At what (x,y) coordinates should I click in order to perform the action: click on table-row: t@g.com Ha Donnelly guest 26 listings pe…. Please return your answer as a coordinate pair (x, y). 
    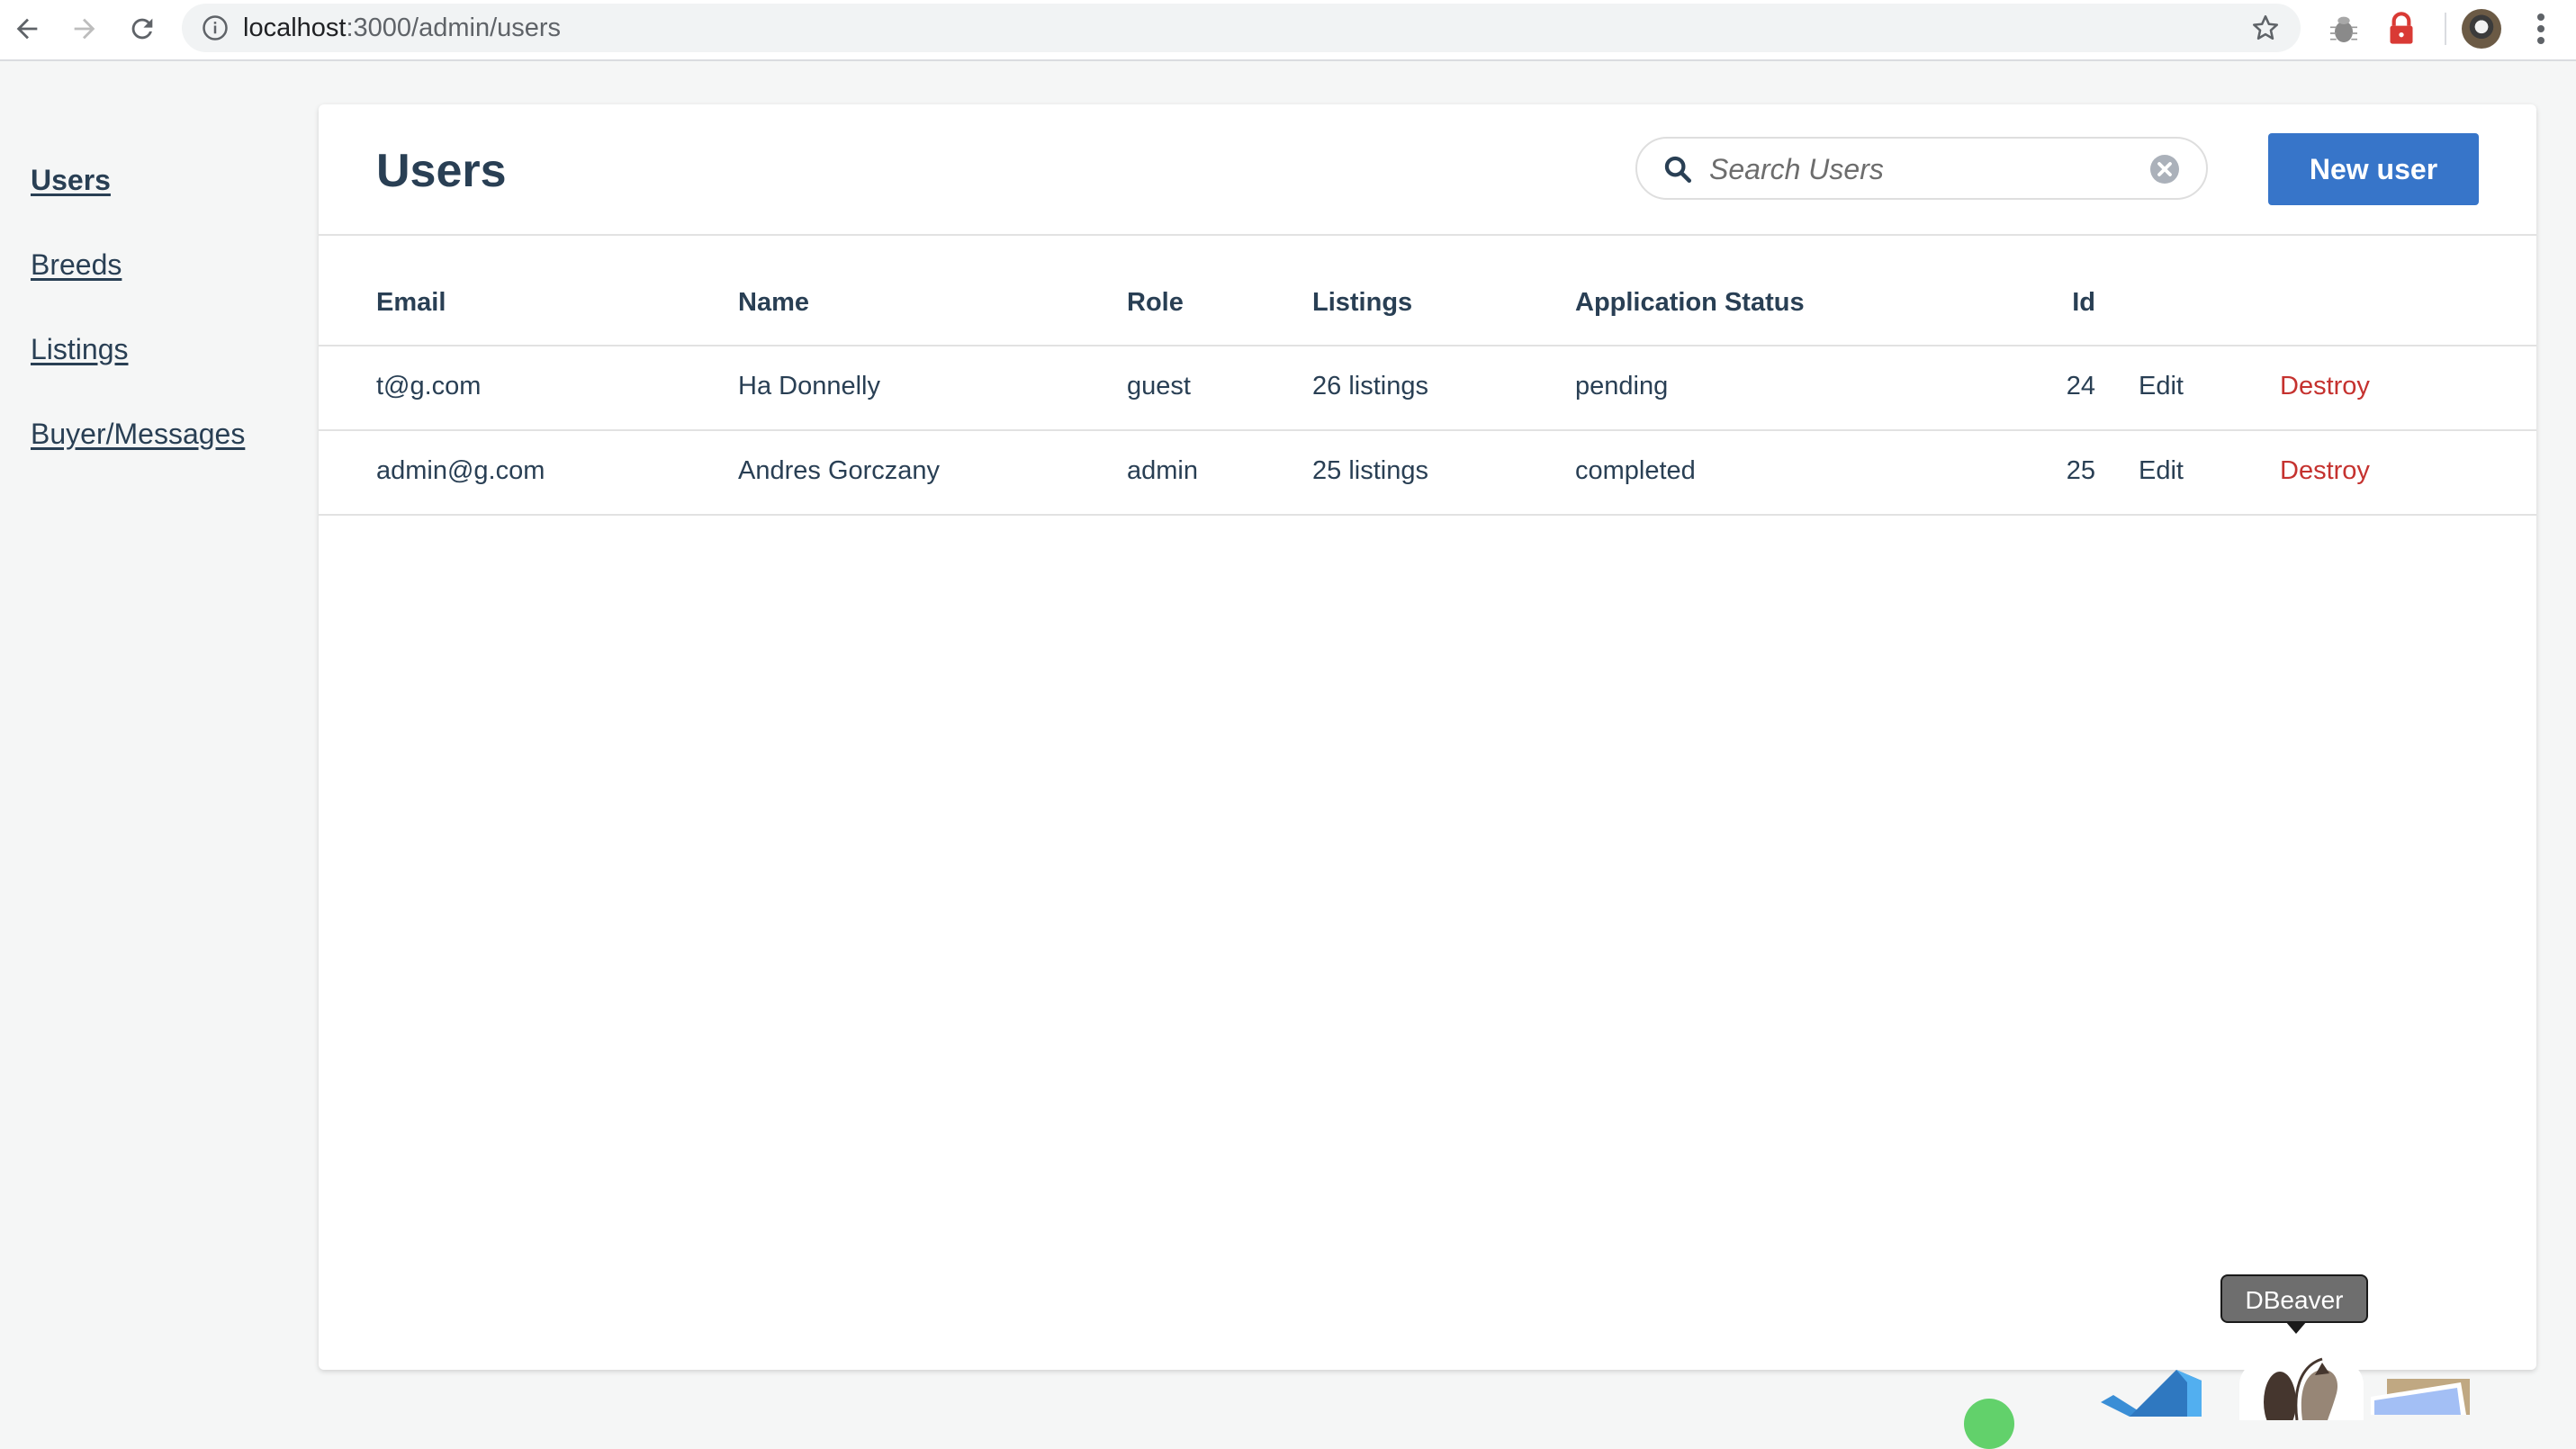
    Looking at the image, I should click on (1427, 388).